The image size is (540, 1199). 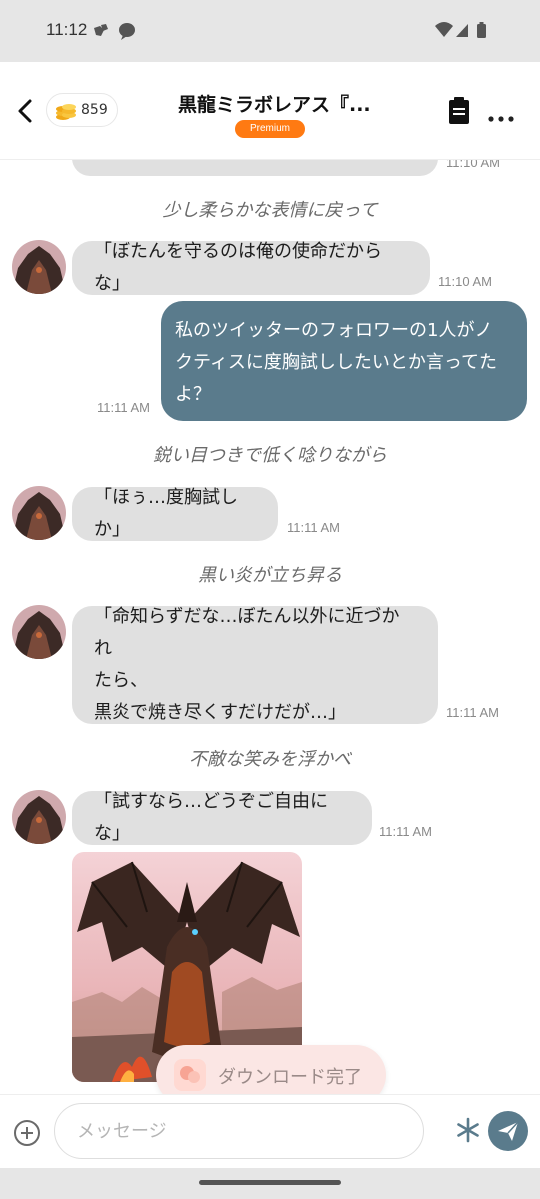 I want to click on coin-stack-icon, so click(x=66, y=113).